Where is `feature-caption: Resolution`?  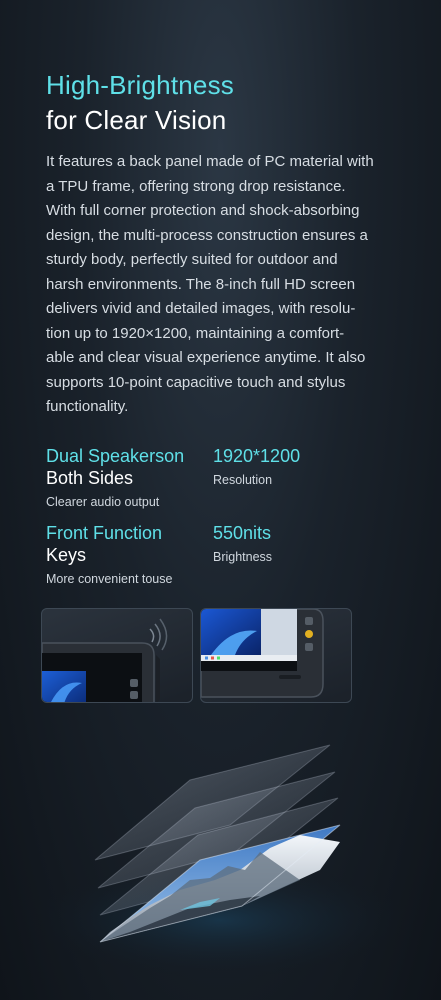 feature-caption: Resolution is located at coordinates (243, 480).